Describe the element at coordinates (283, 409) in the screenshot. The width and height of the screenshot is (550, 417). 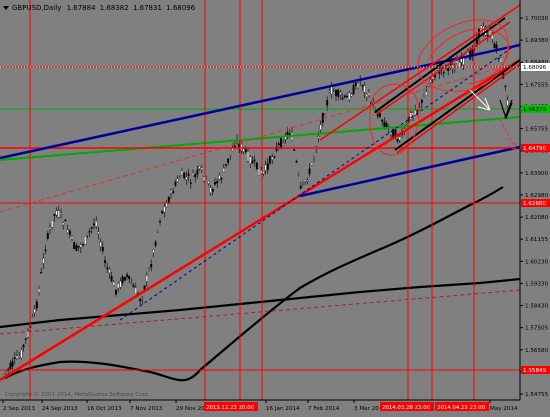
I see `time-label: 16 Jan 2014` at that location.